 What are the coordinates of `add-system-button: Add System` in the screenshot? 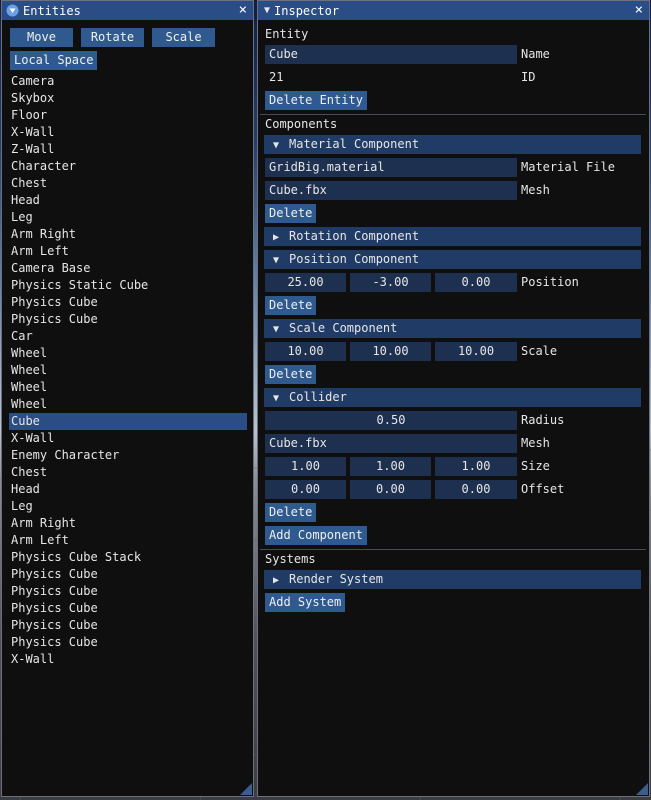 It's located at (305, 602).